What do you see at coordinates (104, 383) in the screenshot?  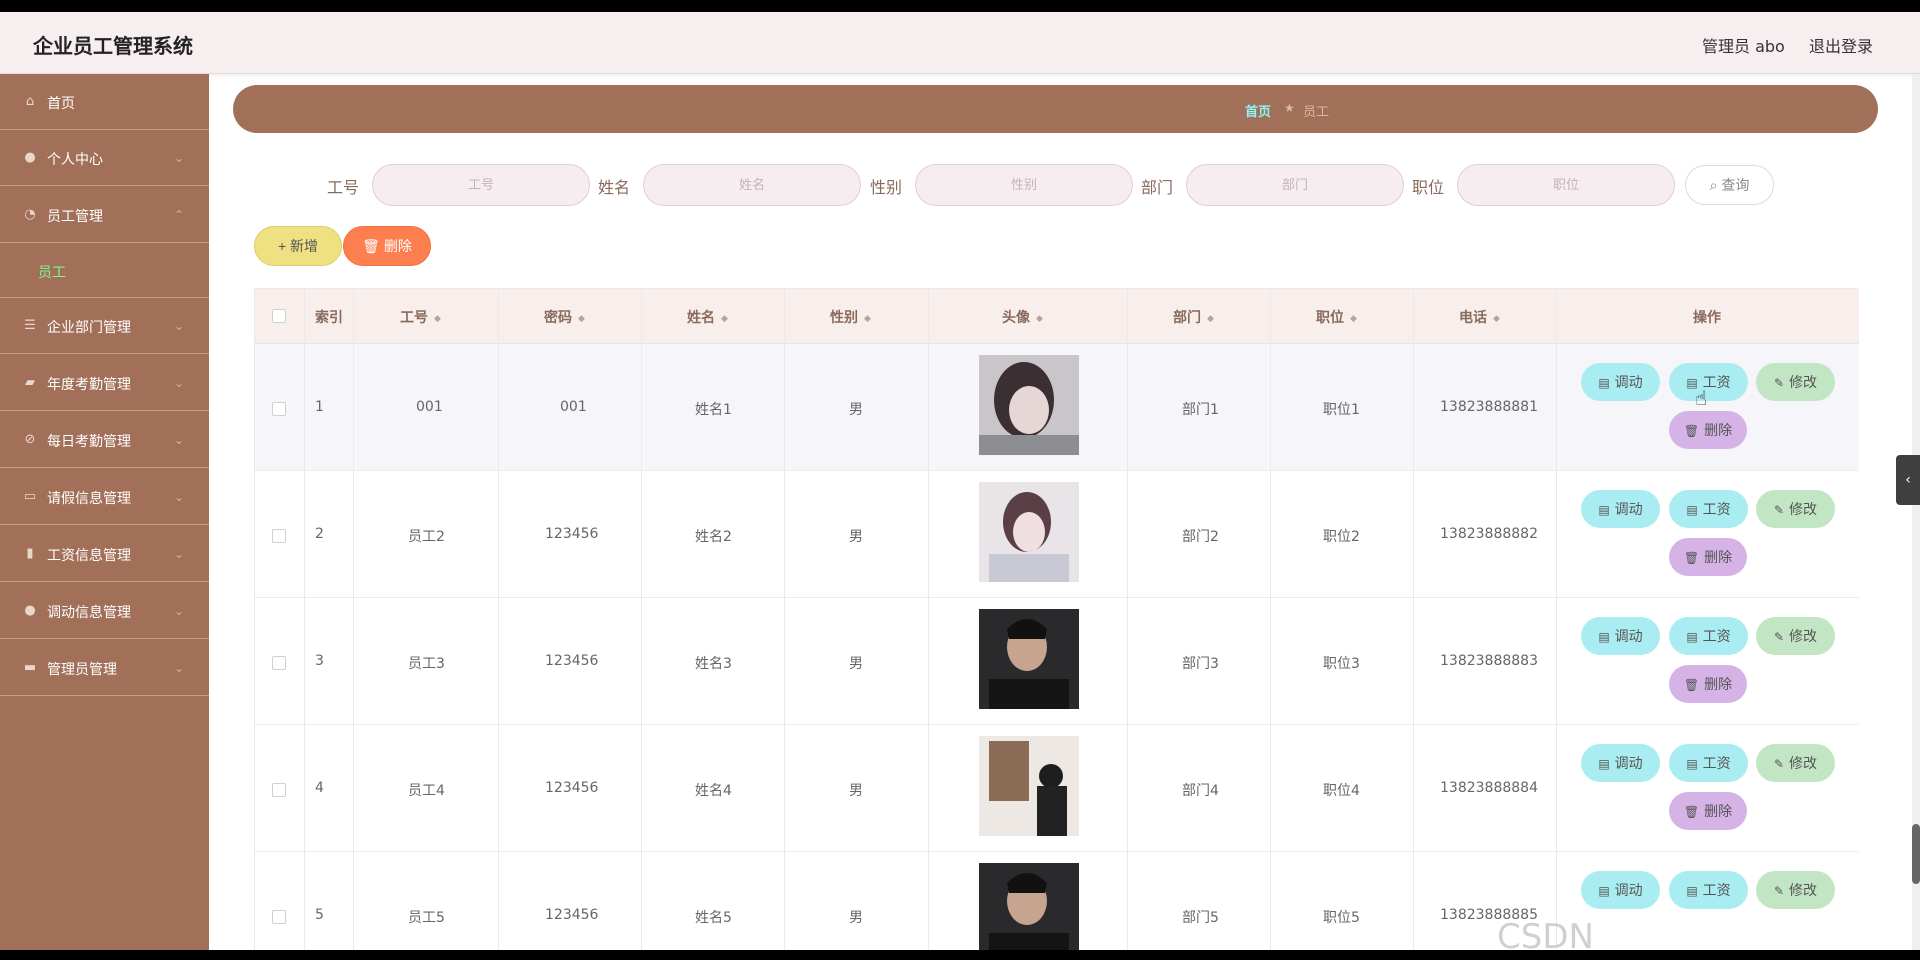 I see `sidebar-item-annual-attendance: ▰ 年度考勤管理 ⌄` at bounding box center [104, 383].